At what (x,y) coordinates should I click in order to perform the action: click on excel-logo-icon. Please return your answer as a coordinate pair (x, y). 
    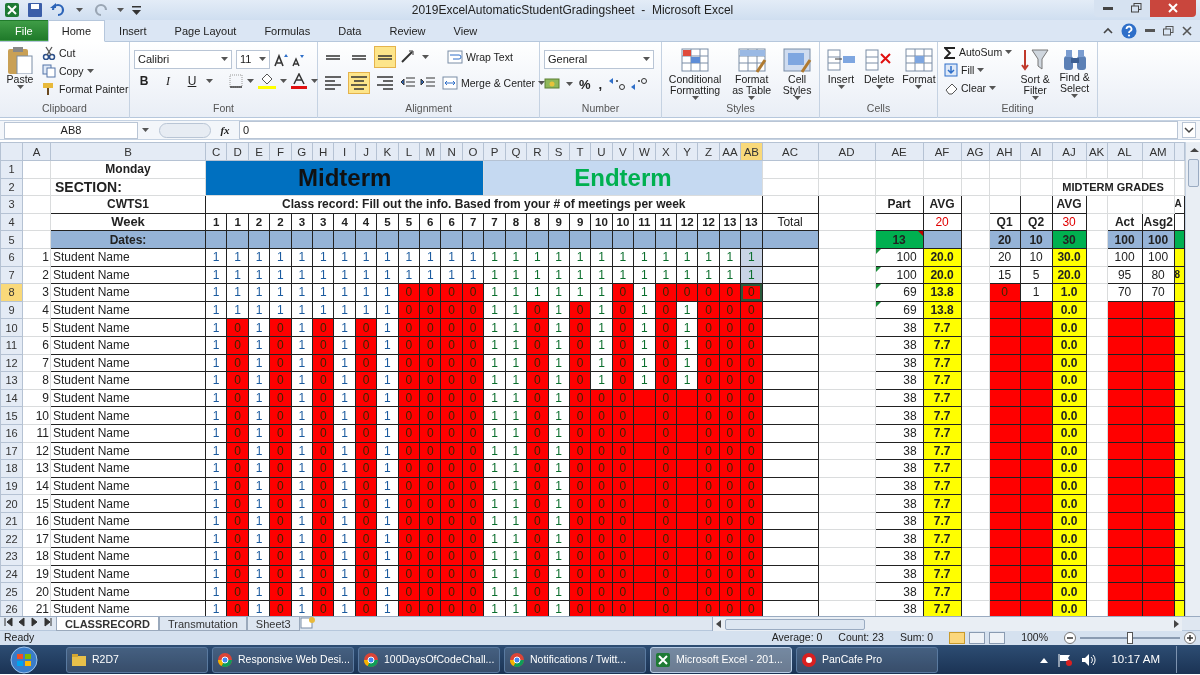
    Looking at the image, I should click on (12, 10).